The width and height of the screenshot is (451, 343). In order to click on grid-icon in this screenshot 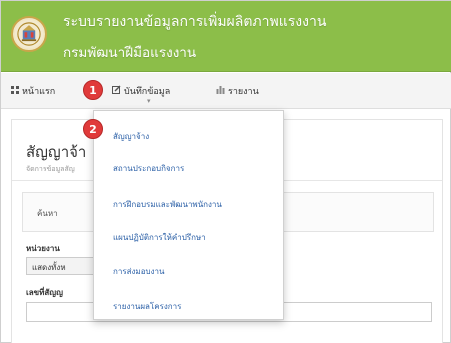, I will do `click(15, 91)`.